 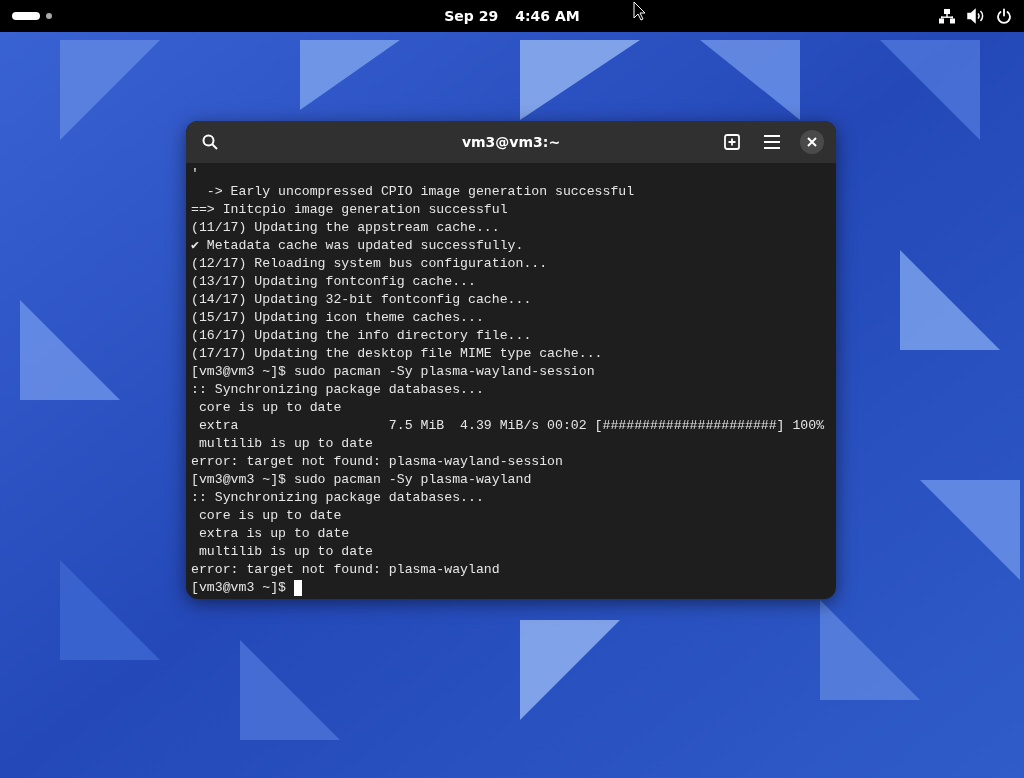 What do you see at coordinates (732, 142) in the screenshot?
I see `plus-square-icon` at bounding box center [732, 142].